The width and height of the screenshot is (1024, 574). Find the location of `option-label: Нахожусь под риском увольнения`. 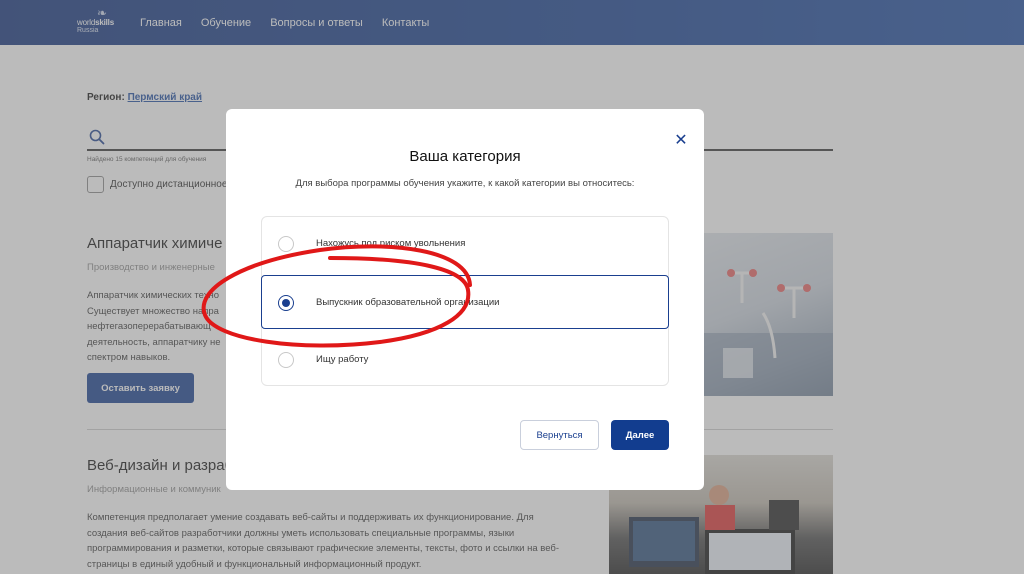

option-label: Нахожусь под риском увольнения is located at coordinates (391, 243).